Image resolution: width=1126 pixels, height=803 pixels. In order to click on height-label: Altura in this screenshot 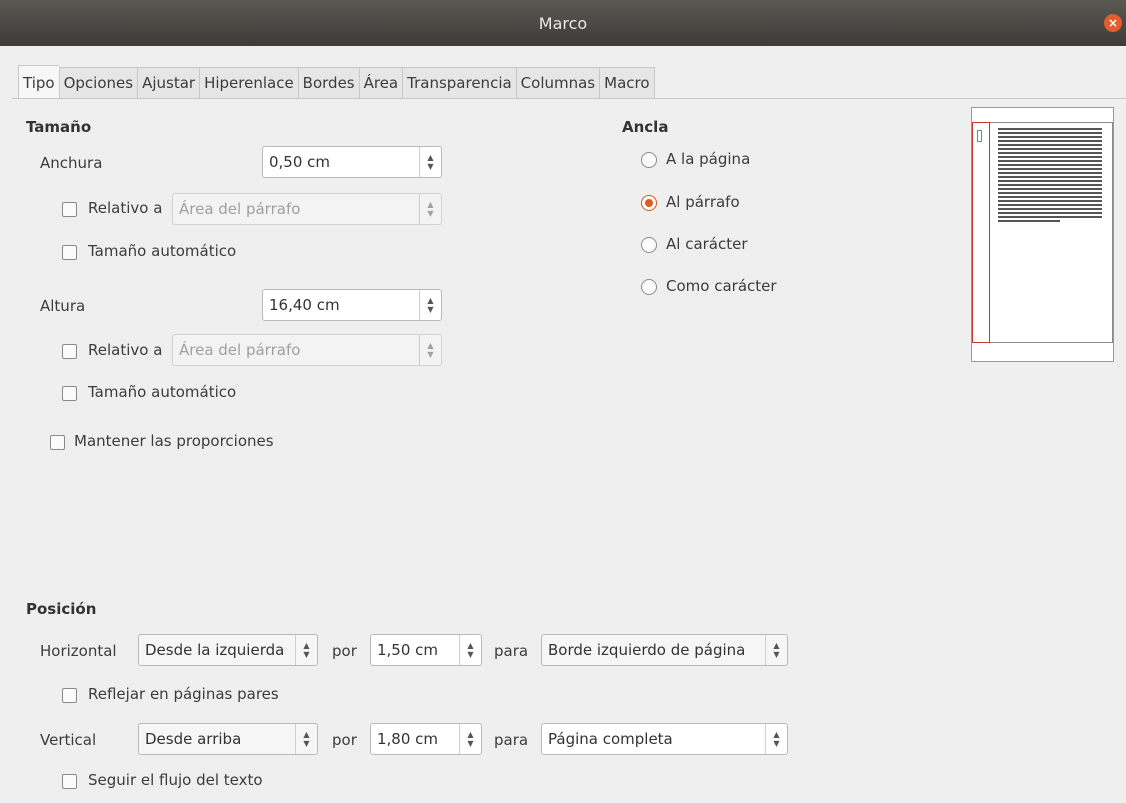, I will do `click(63, 306)`.